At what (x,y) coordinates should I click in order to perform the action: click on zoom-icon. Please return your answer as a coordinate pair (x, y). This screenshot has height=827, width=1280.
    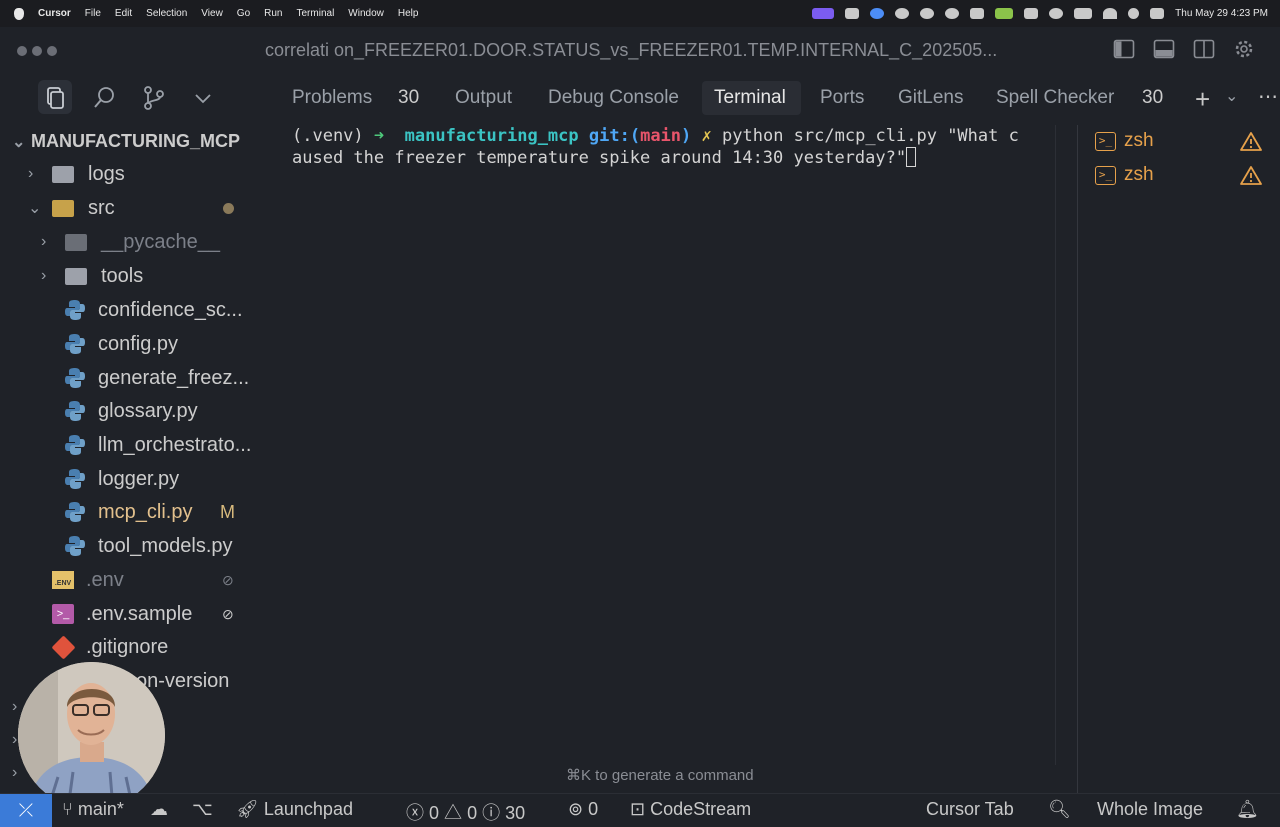
    Looking at the image, I should click on (877, 13).